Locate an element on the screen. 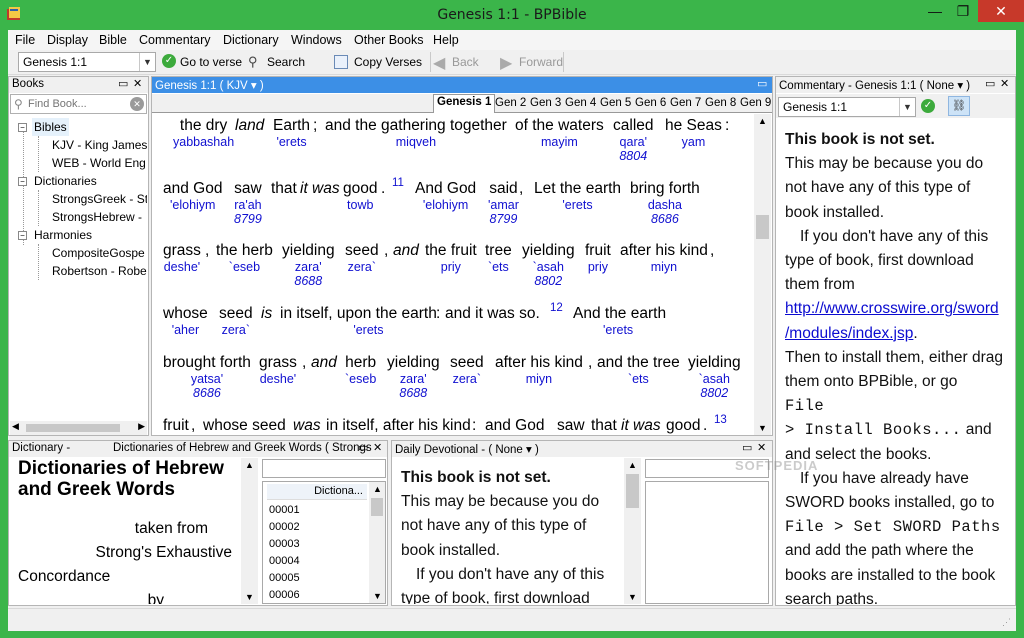 The width and height of the screenshot is (1024, 638). devotional-list is located at coordinates (707, 542).